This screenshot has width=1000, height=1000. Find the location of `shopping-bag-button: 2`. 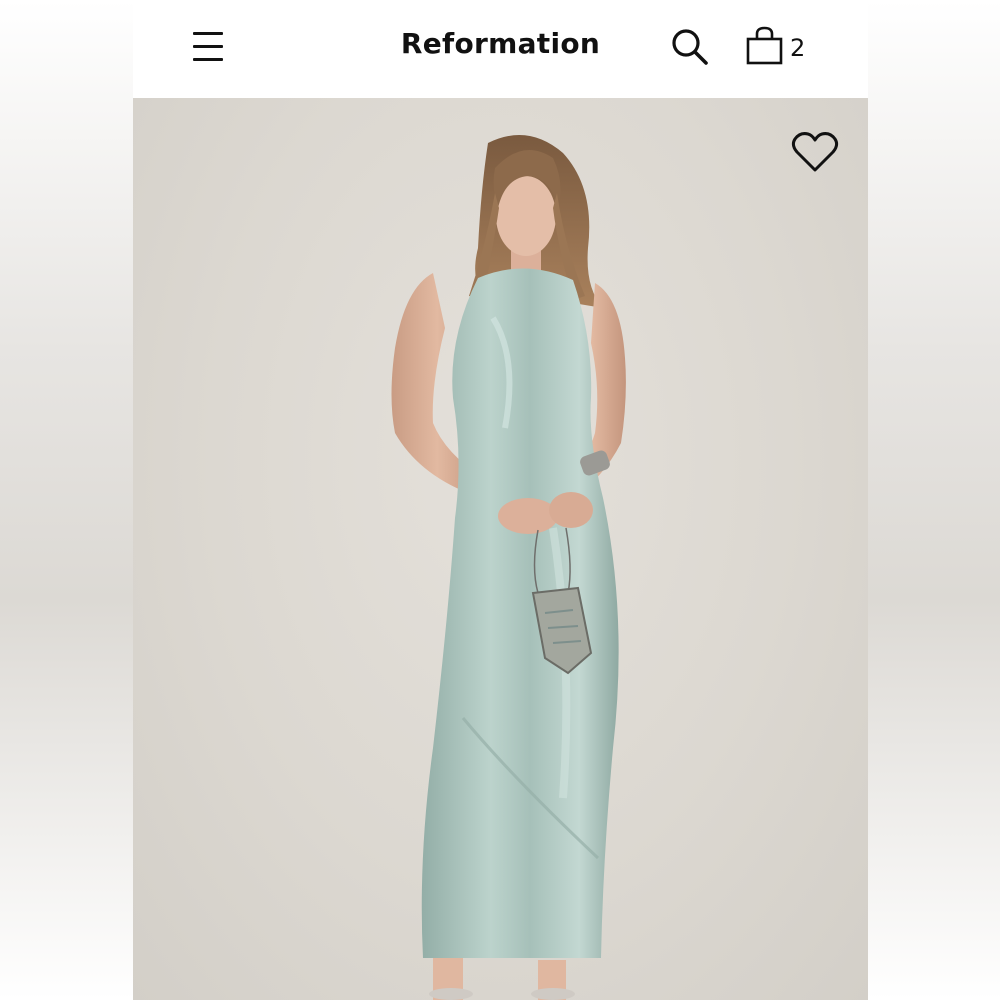

shopping-bag-button: 2 is located at coordinates (777, 47).